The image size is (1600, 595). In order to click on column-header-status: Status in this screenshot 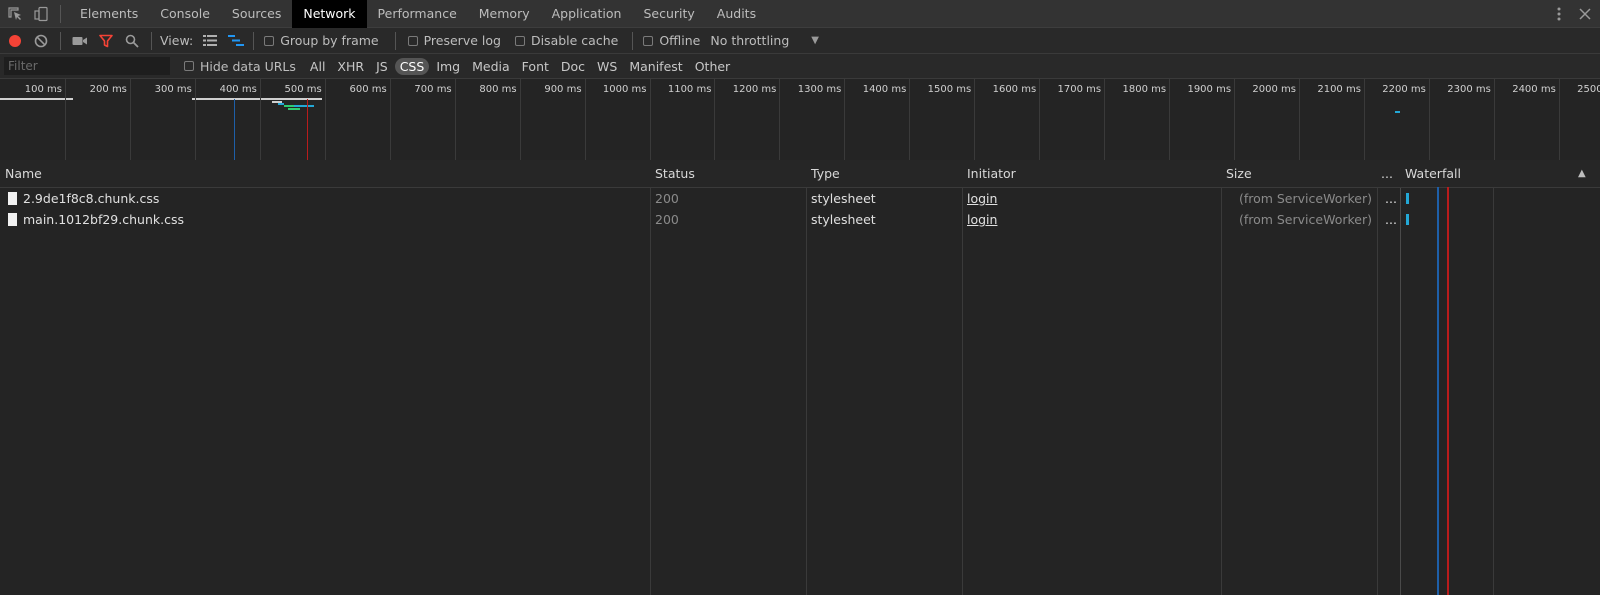, I will do `click(675, 173)`.